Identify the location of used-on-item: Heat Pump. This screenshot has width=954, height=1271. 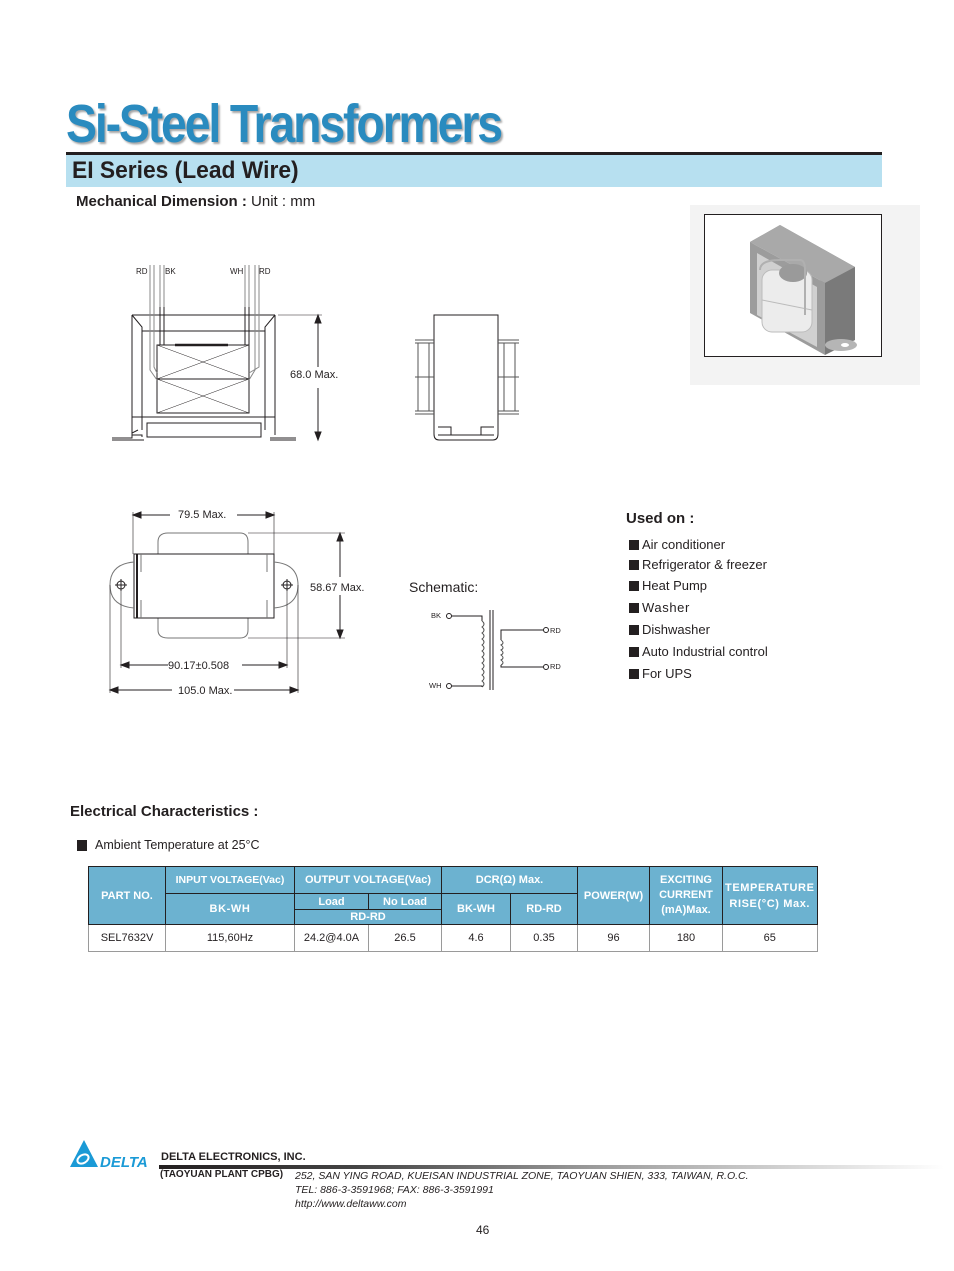
(668, 585).